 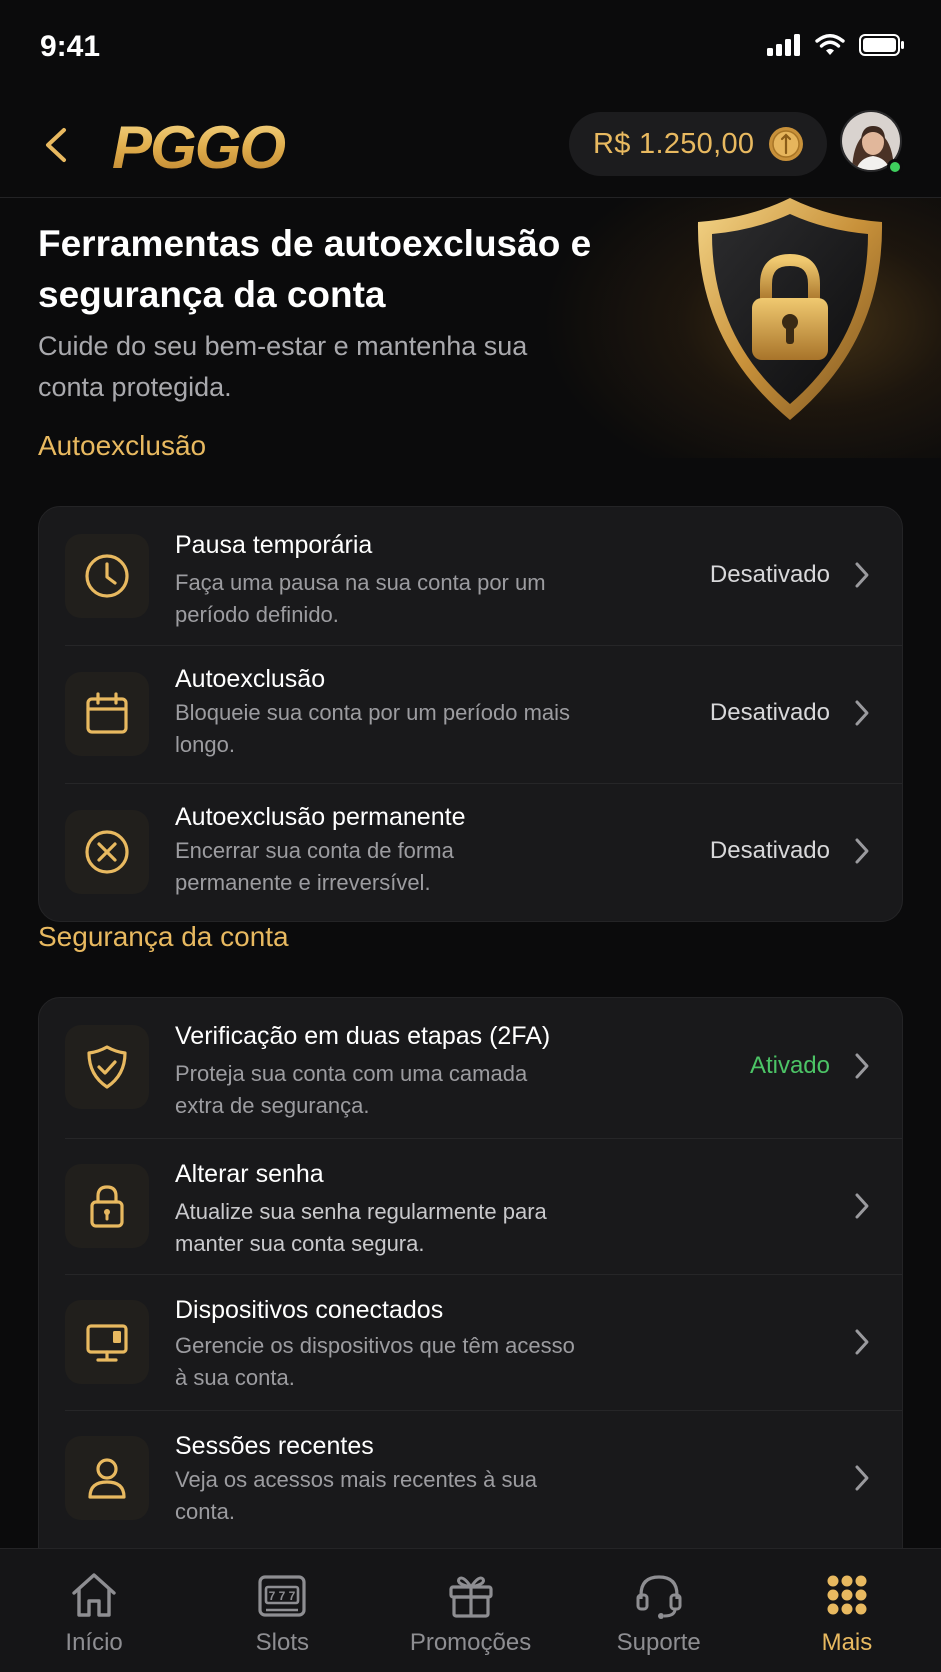 I want to click on chevron-left-icon, so click(x=56, y=145).